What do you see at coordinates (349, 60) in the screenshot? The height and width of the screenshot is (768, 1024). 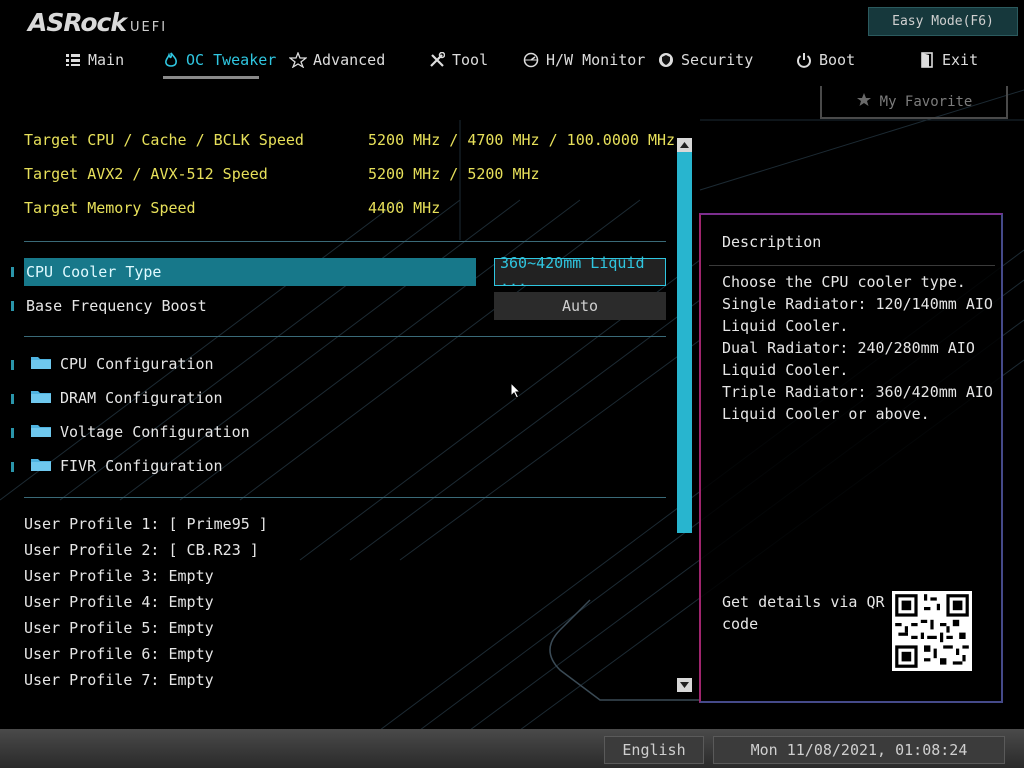 I see `tab-advanced-label: Advanced` at bounding box center [349, 60].